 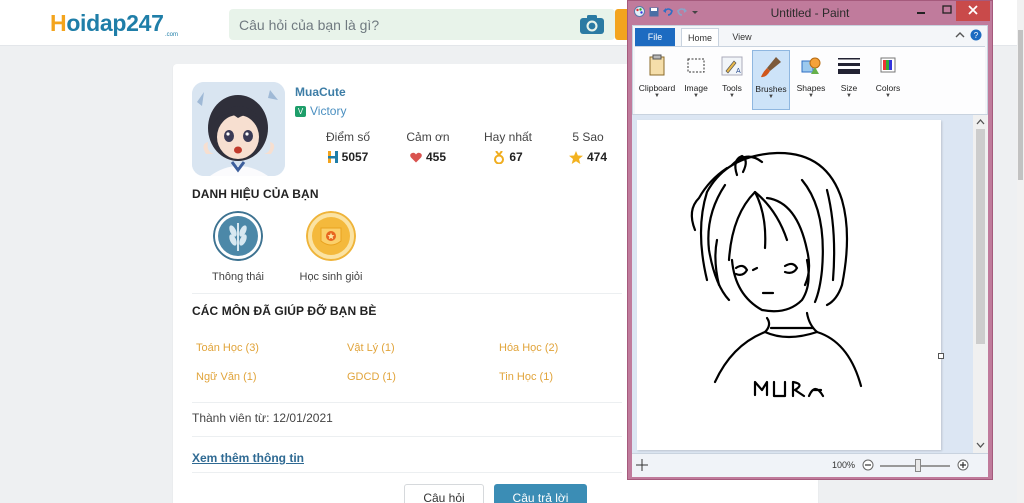 I want to click on stat-points: Điểm số 5057, so click(x=348, y=147).